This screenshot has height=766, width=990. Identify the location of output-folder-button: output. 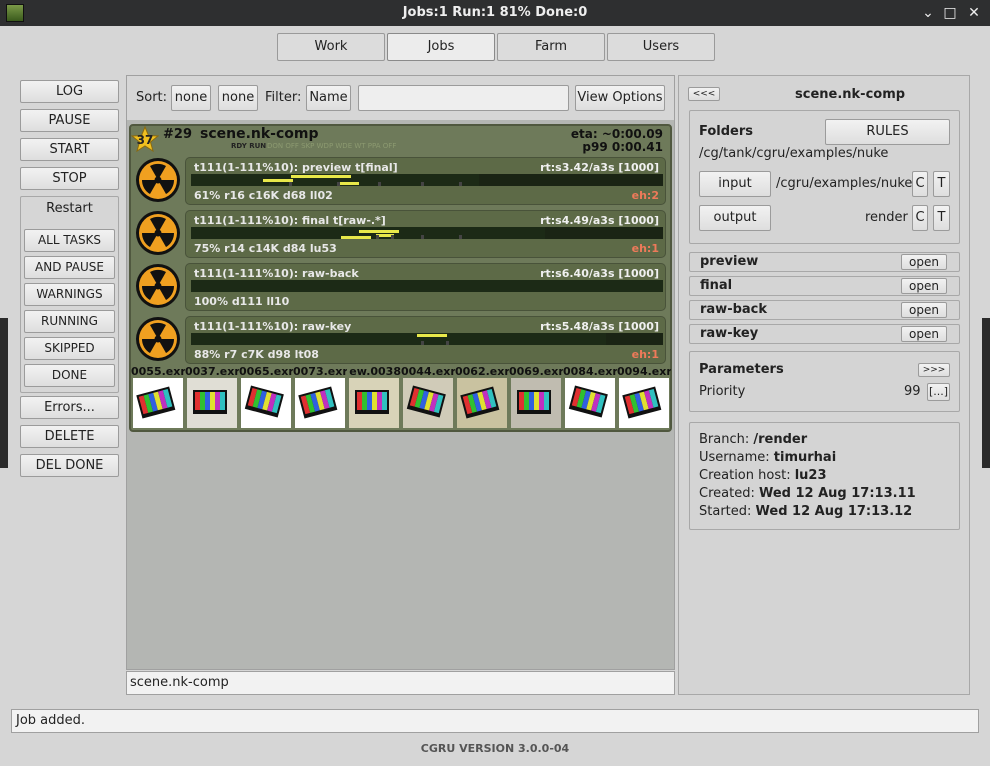
(735, 218).